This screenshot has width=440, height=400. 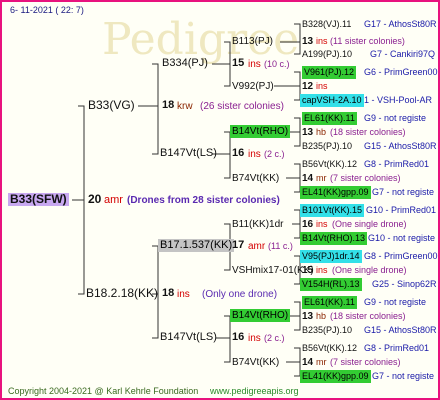 I want to click on a1b-node: V992(PJ), so click(x=253, y=86).